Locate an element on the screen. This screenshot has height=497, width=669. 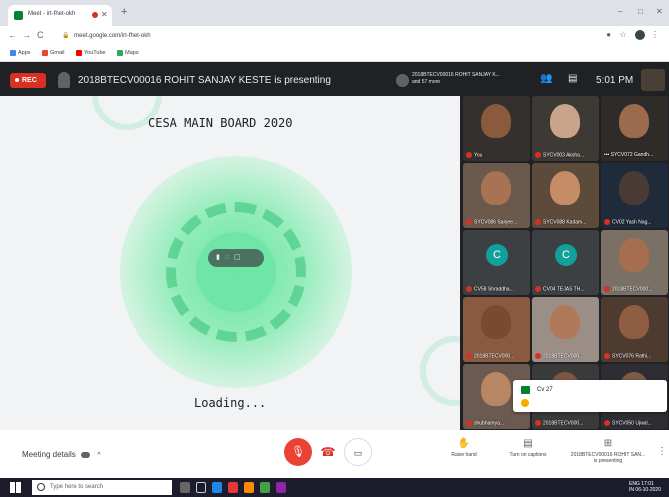
camera-toggle-button: ▭ is located at coordinates (358, 452).